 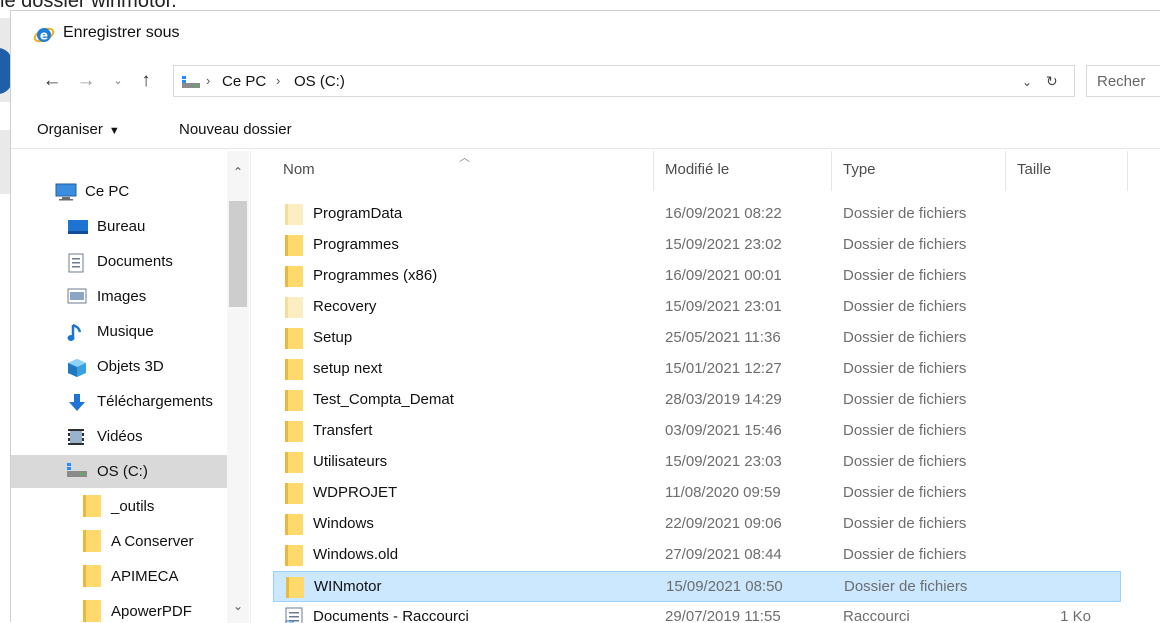 I want to click on address-bar: › Ce PC › OS (C:) ⌄ ↻, so click(x=624, y=81).